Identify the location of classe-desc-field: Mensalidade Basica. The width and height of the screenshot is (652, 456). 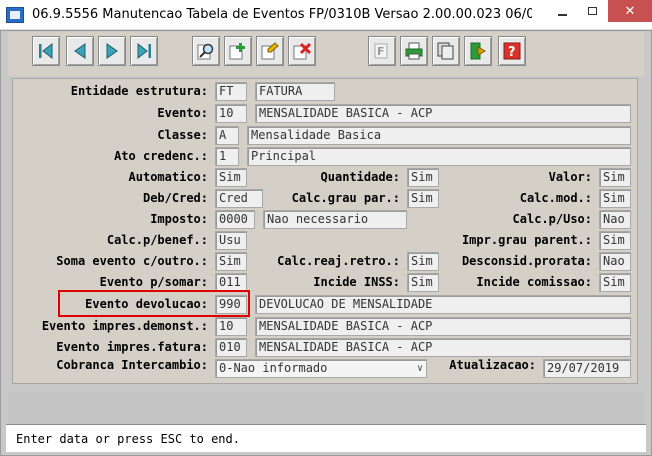
(439, 135).